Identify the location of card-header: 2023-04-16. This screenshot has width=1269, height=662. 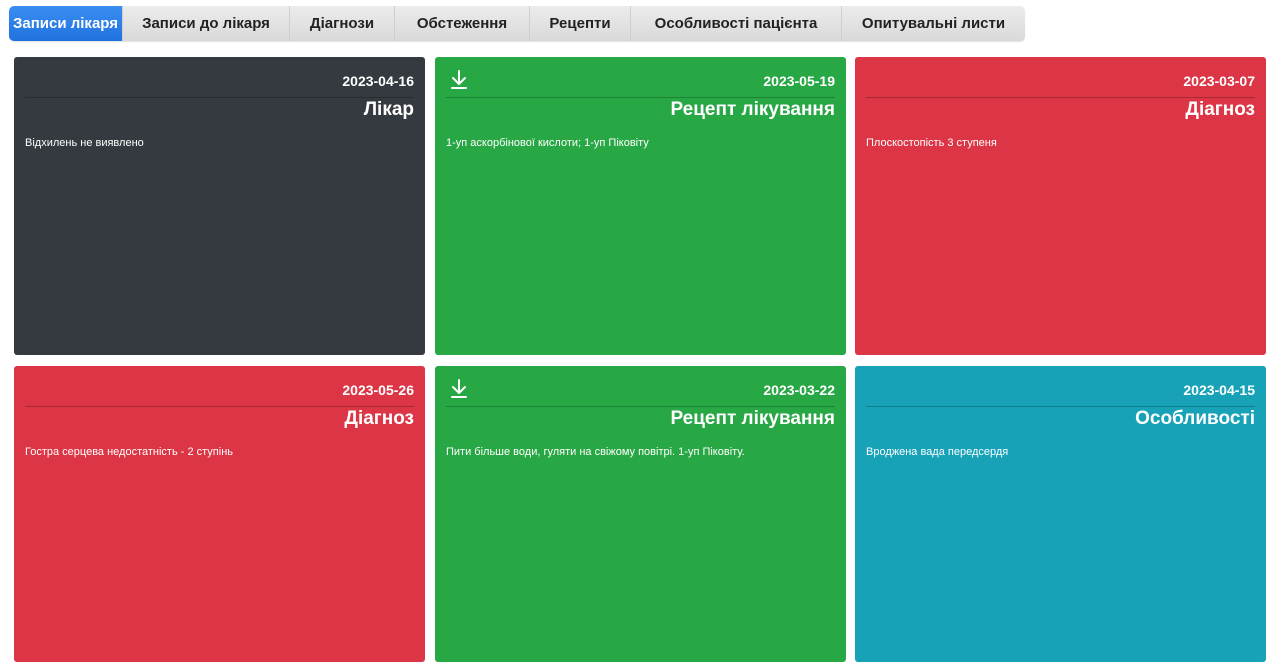
(219, 82).